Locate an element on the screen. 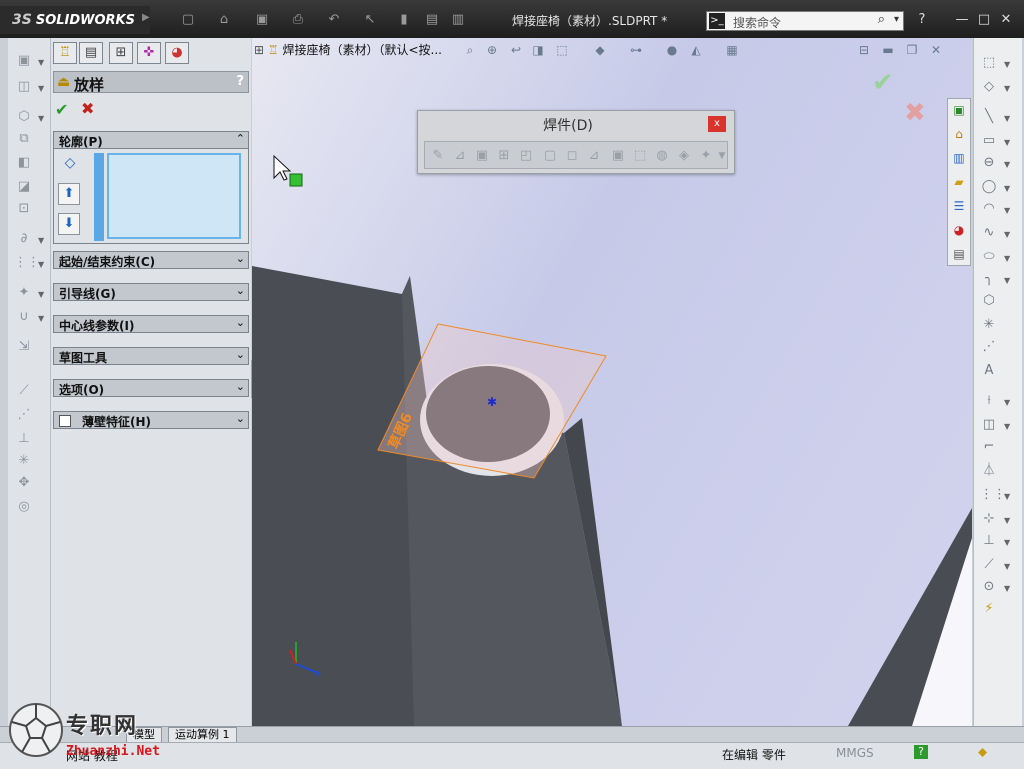  apply-scene-icon: ◭ is located at coordinates (696, 50).